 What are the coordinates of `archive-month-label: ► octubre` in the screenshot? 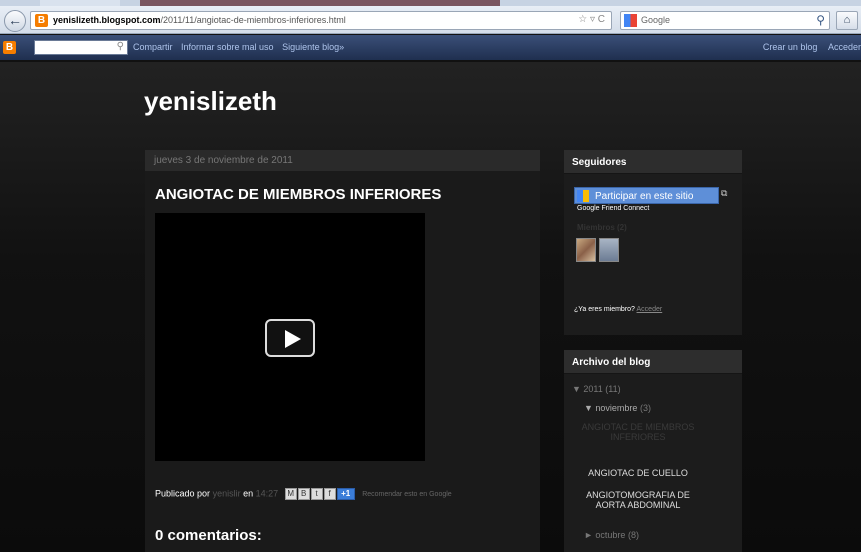 It's located at (605, 535).